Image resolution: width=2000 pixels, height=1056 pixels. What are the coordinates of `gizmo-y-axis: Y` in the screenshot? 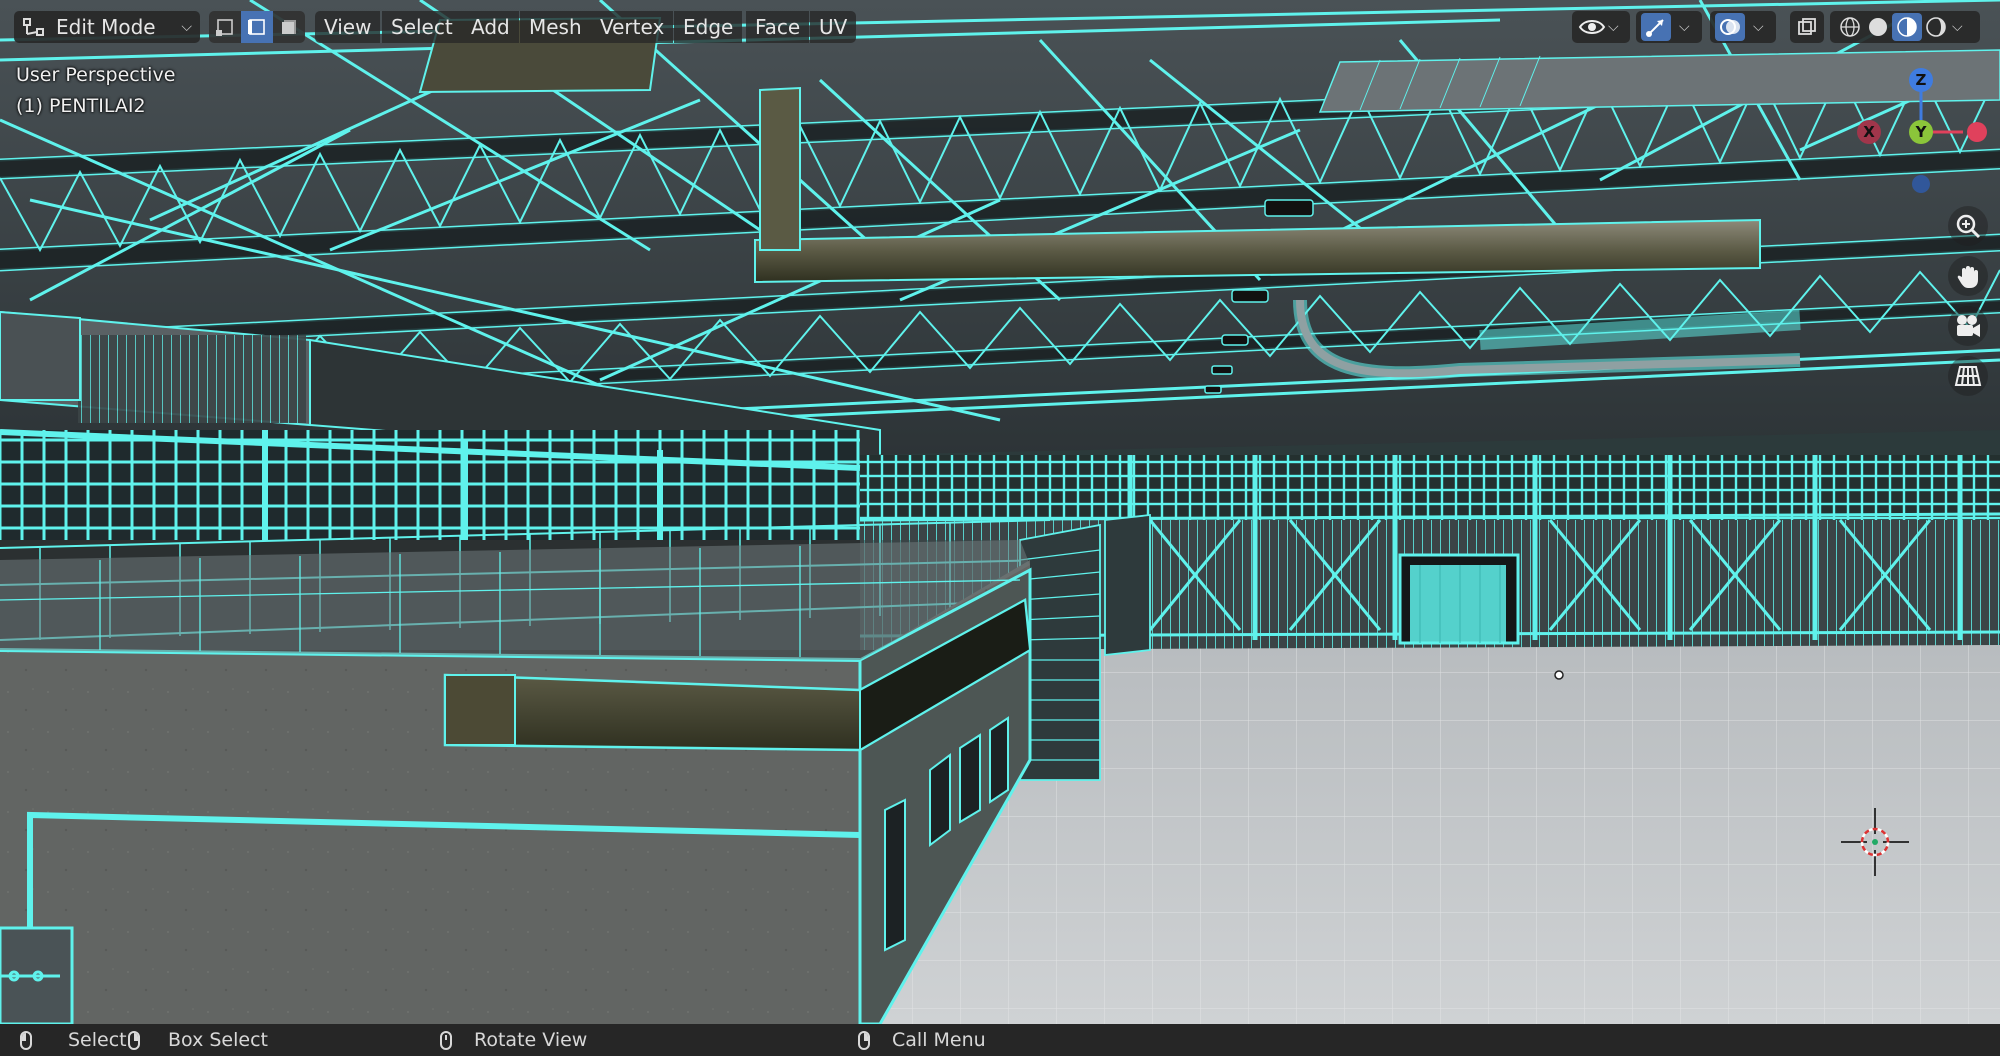 It's located at (1921, 132).